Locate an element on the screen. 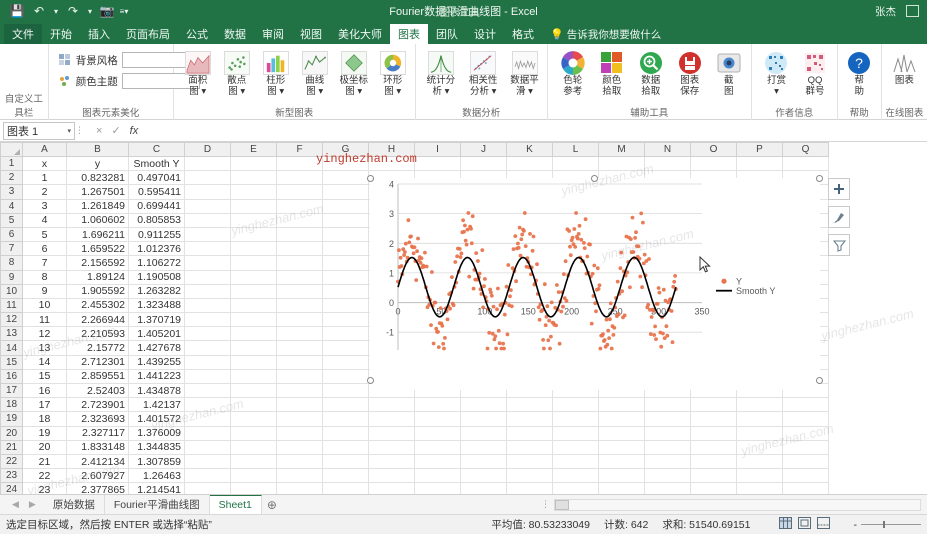  cell-A14: 13 is located at coordinates (44, 348).